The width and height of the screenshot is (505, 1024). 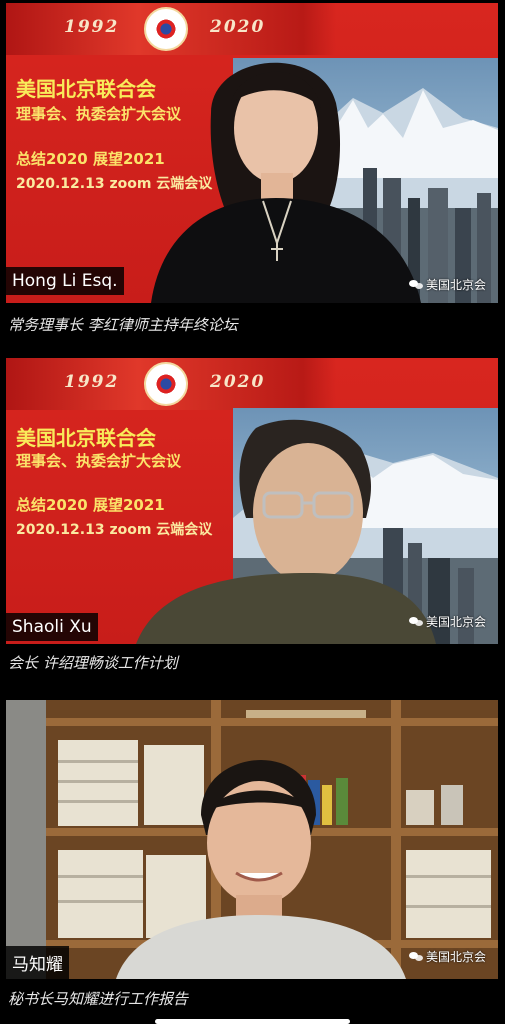 What do you see at coordinates (286, 531) in the screenshot?
I see `participant-shaoli-xu` at bounding box center [286, 531].